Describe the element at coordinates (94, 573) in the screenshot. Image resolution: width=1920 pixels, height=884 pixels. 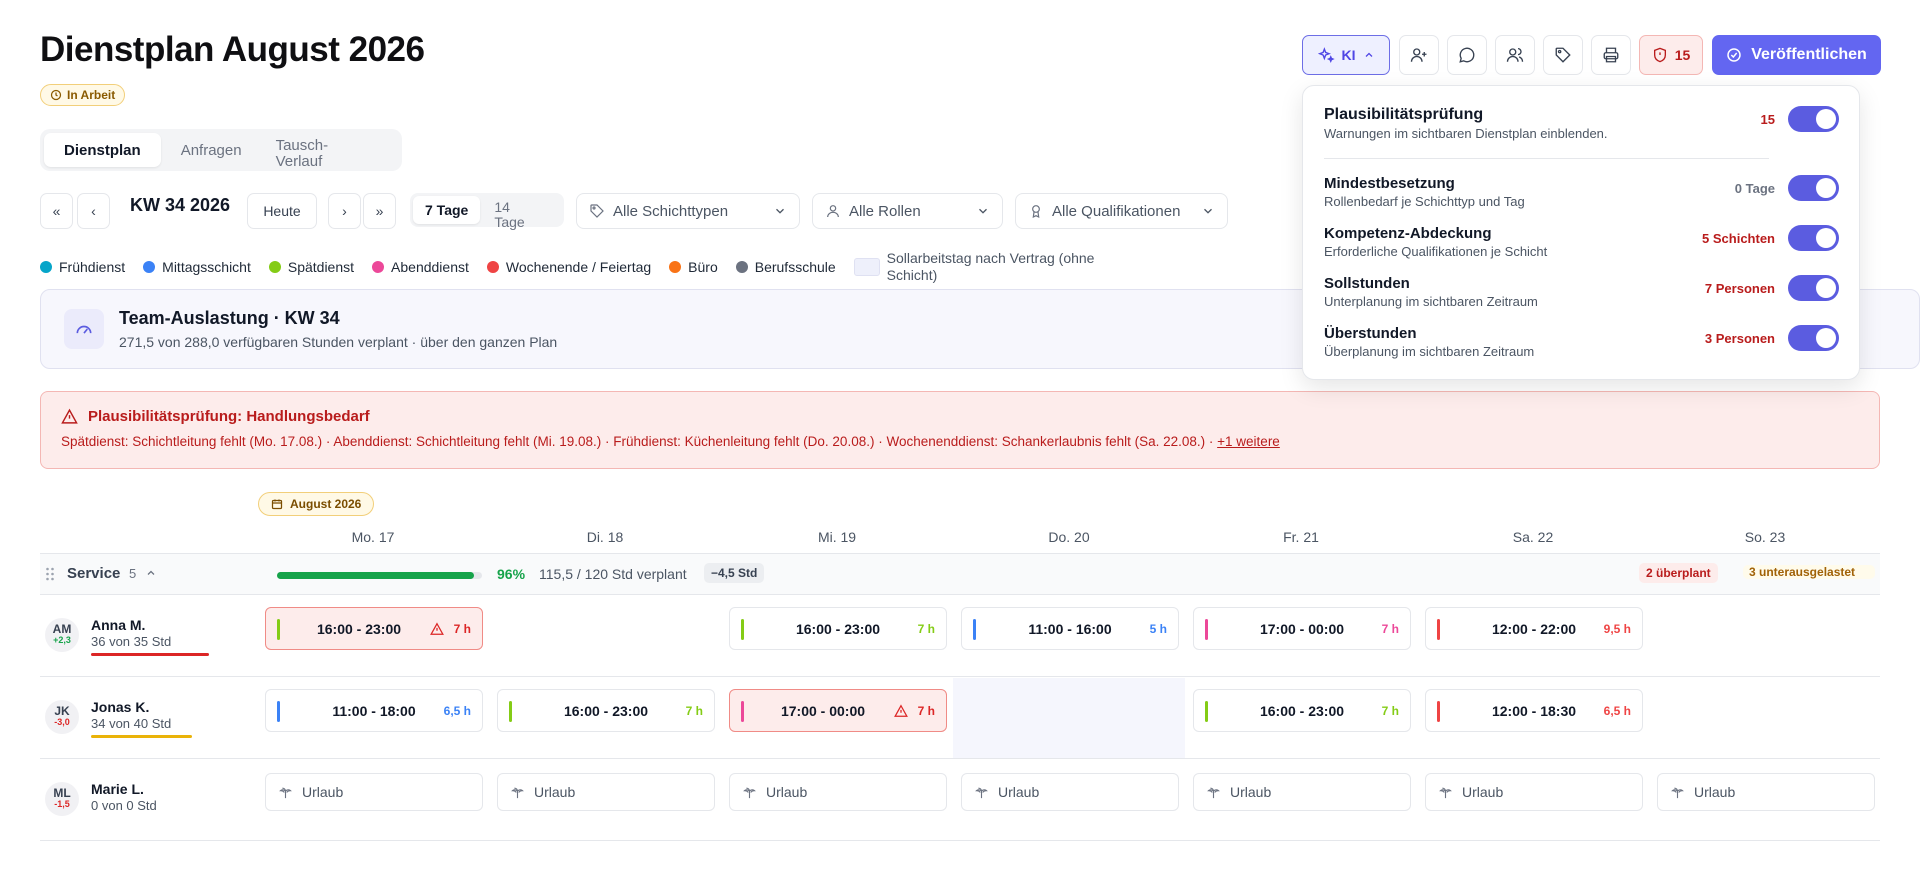
I see `group-name: Service` at that location.